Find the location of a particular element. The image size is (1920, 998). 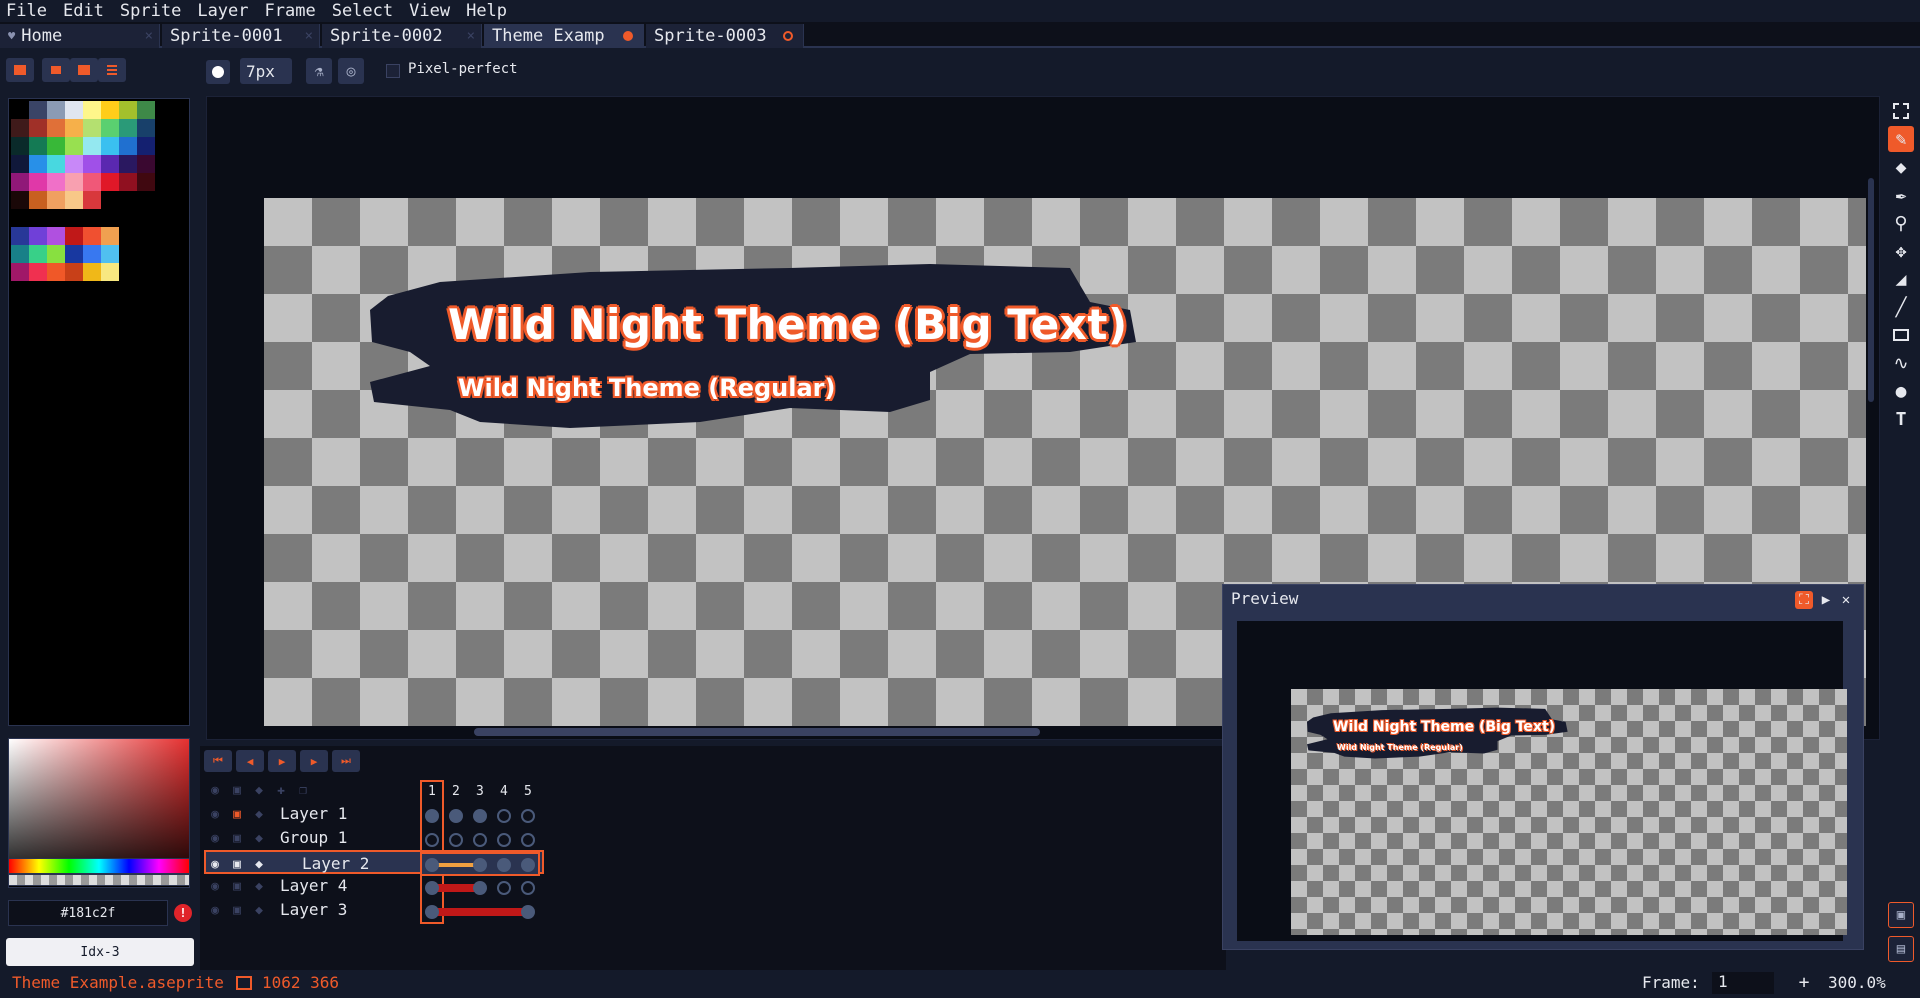

warning-icon: ! is located at coordinates (183, 913).